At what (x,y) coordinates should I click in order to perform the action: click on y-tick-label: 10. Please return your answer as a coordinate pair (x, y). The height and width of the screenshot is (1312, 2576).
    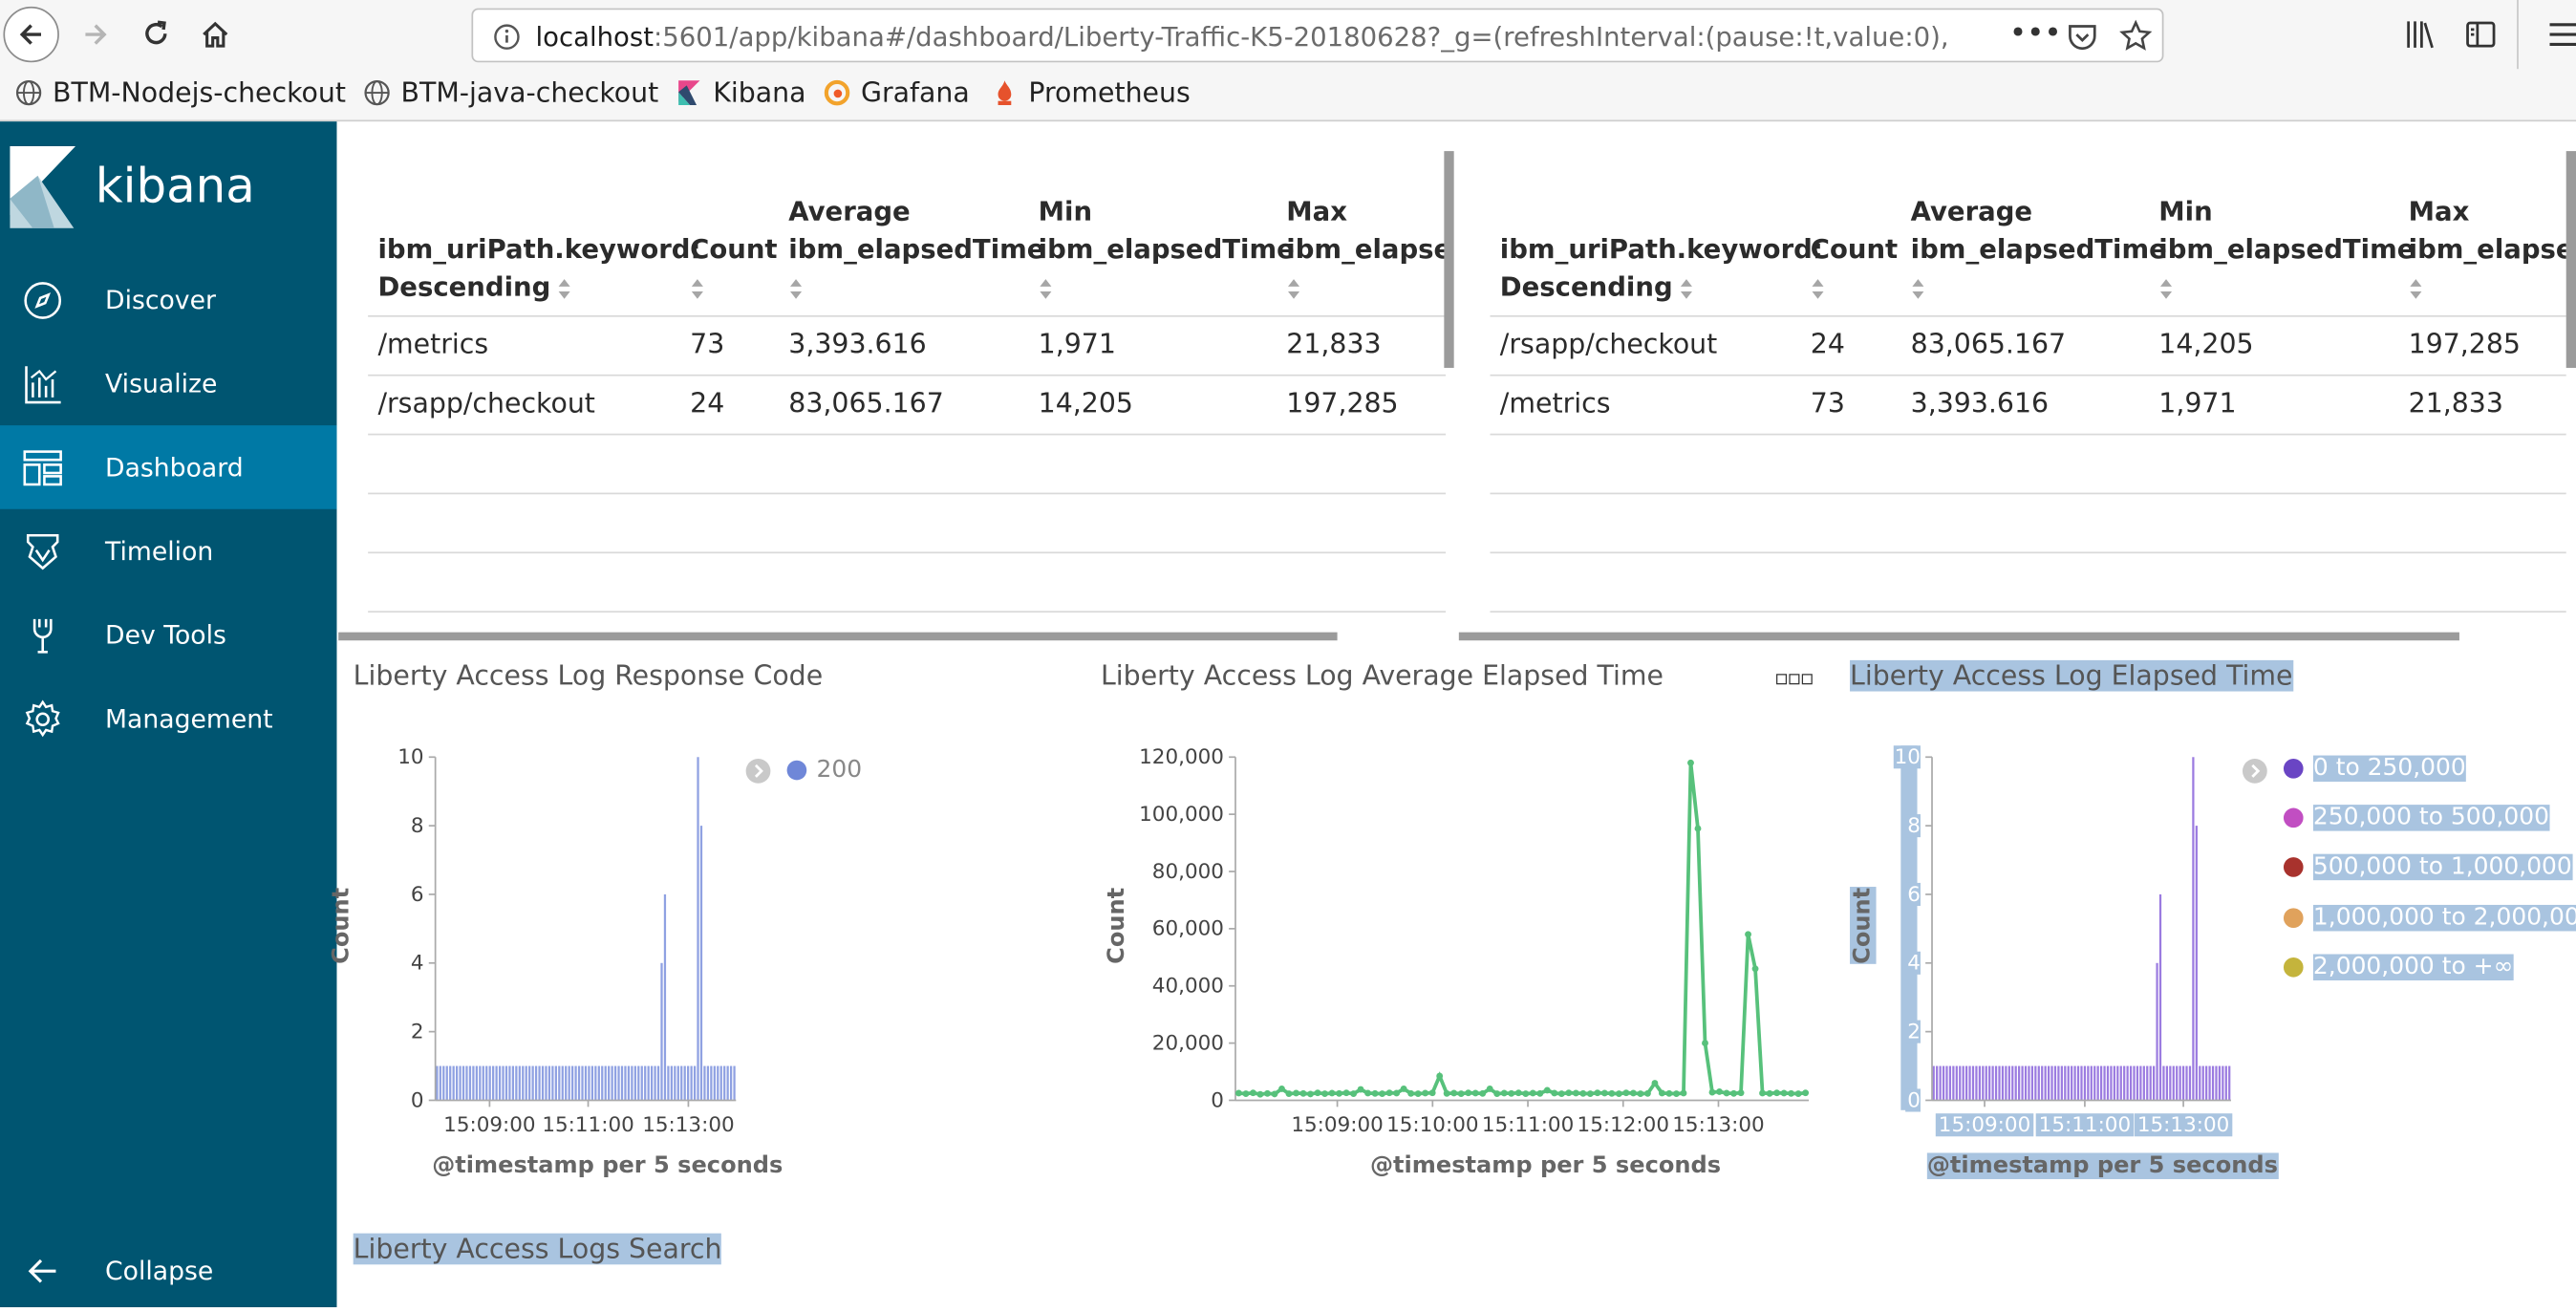
    Looking at the image, I should click on (1908, 757).